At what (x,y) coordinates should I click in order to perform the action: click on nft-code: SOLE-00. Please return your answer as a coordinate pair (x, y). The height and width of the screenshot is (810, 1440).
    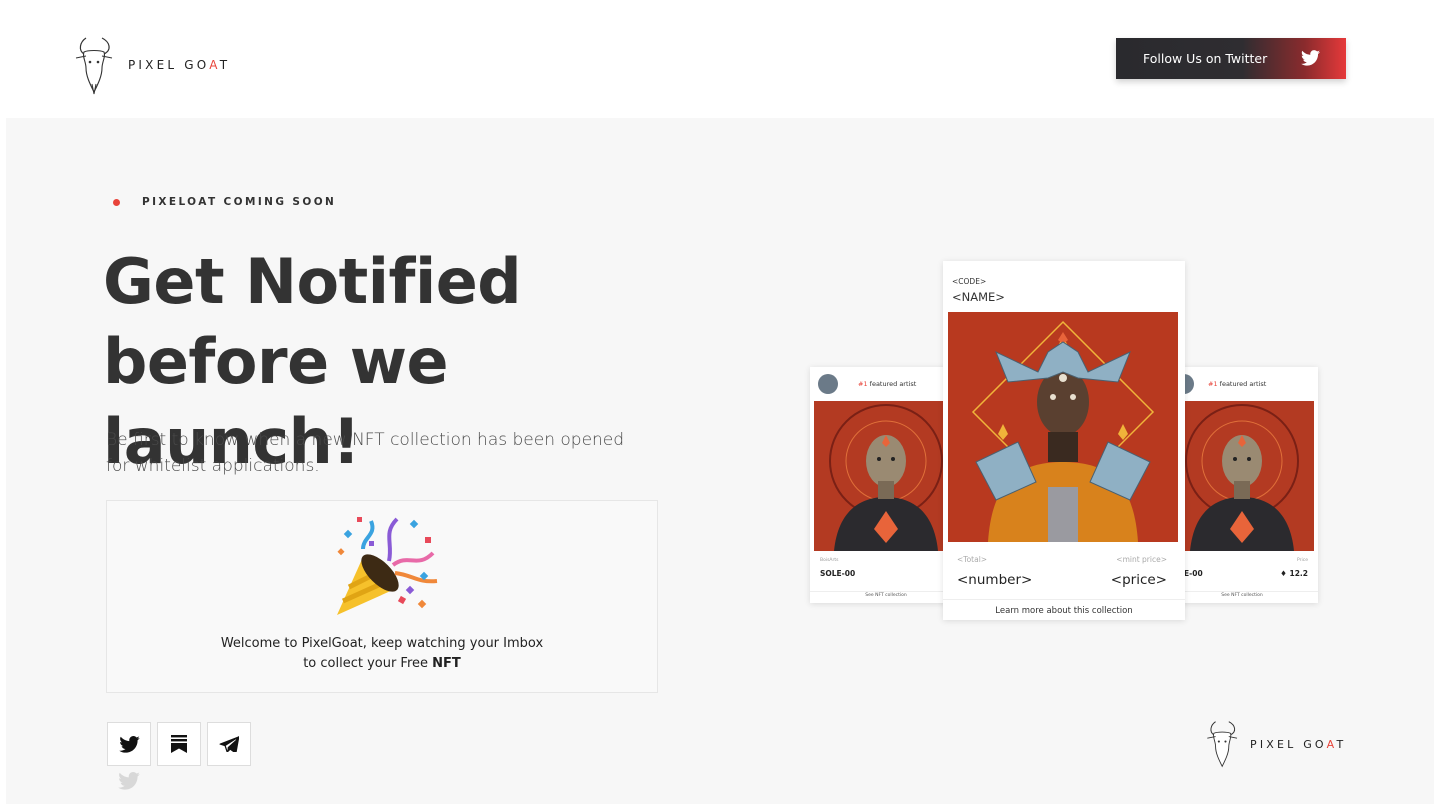
    Looking at the image, I should click on (838, 573).